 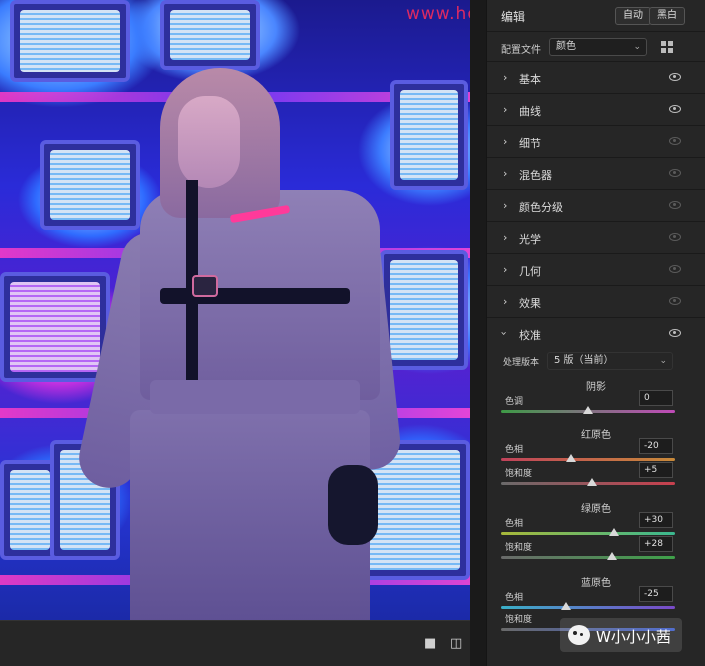 What do you see at coordinates (588, 557) in the screenshot?
I see `green-sat-track` at bounding box center [588, 557].